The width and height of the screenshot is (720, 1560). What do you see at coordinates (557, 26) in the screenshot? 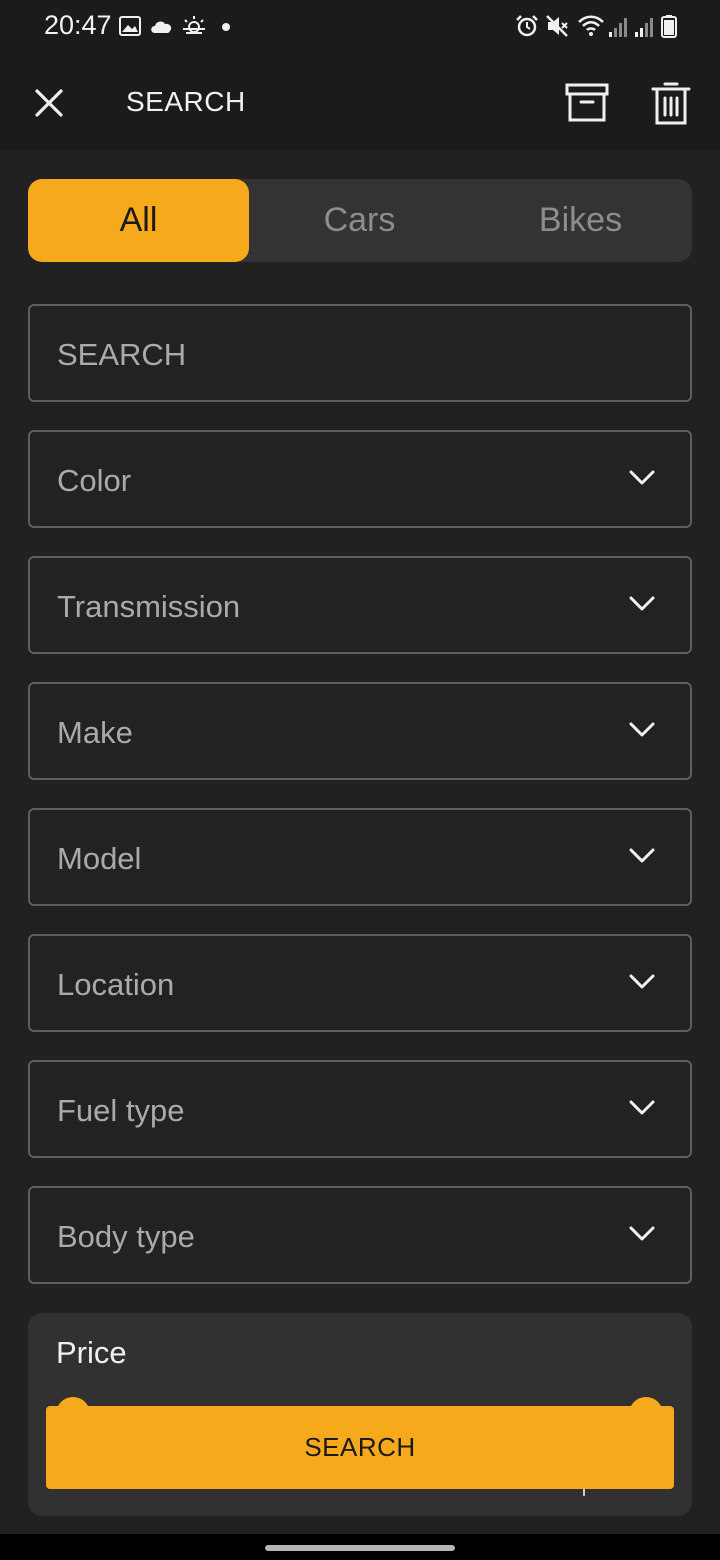
I see `mute-icon` at bounding box center [557, 26].